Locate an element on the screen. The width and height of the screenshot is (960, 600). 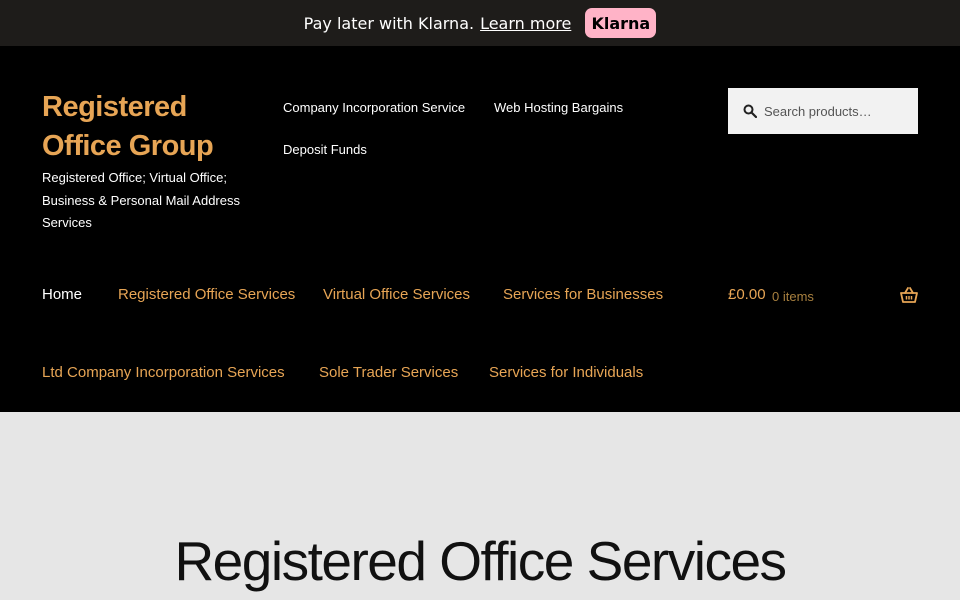
product-search is located at coordinates (823, 111).